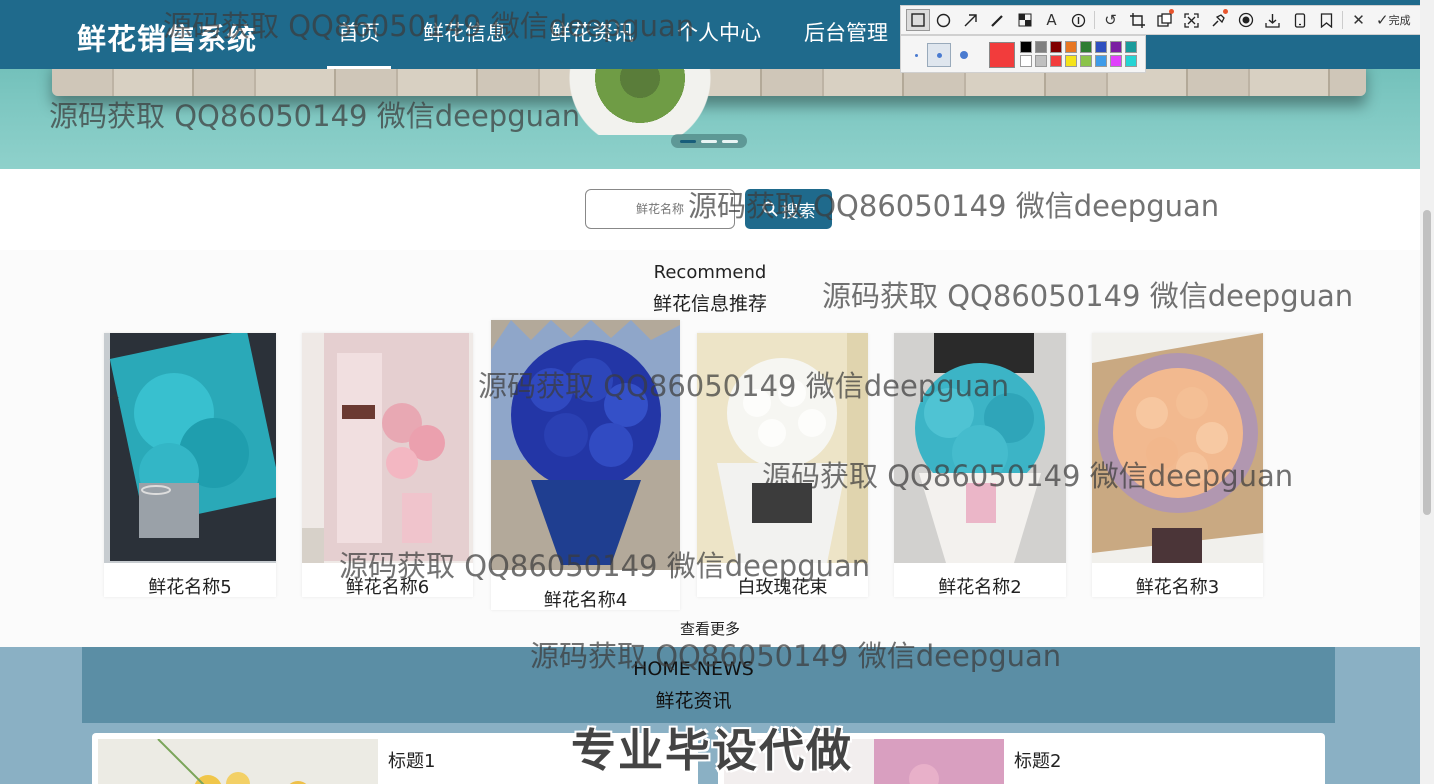 The image size is (1434, 784). Describe the element at coordinates (918, 20) in the screenshot. I see `rectangle-icon` at that location.